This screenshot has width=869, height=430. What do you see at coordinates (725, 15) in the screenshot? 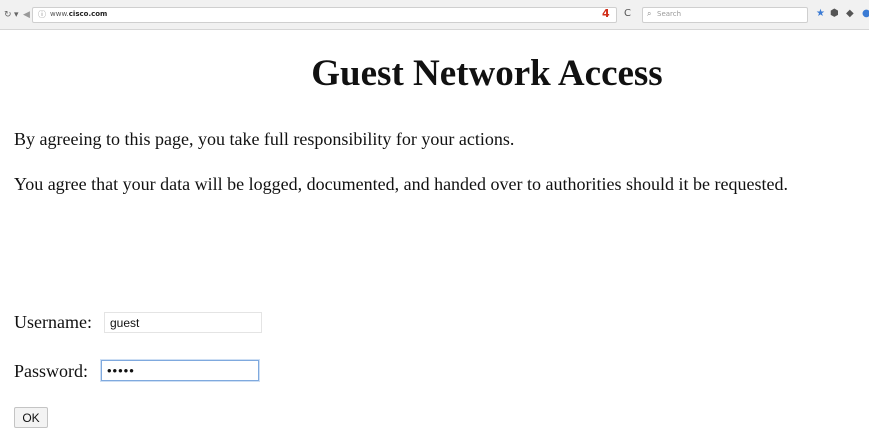
I see `search-bar: ⌕ Search` at bounding box center [725, 15].